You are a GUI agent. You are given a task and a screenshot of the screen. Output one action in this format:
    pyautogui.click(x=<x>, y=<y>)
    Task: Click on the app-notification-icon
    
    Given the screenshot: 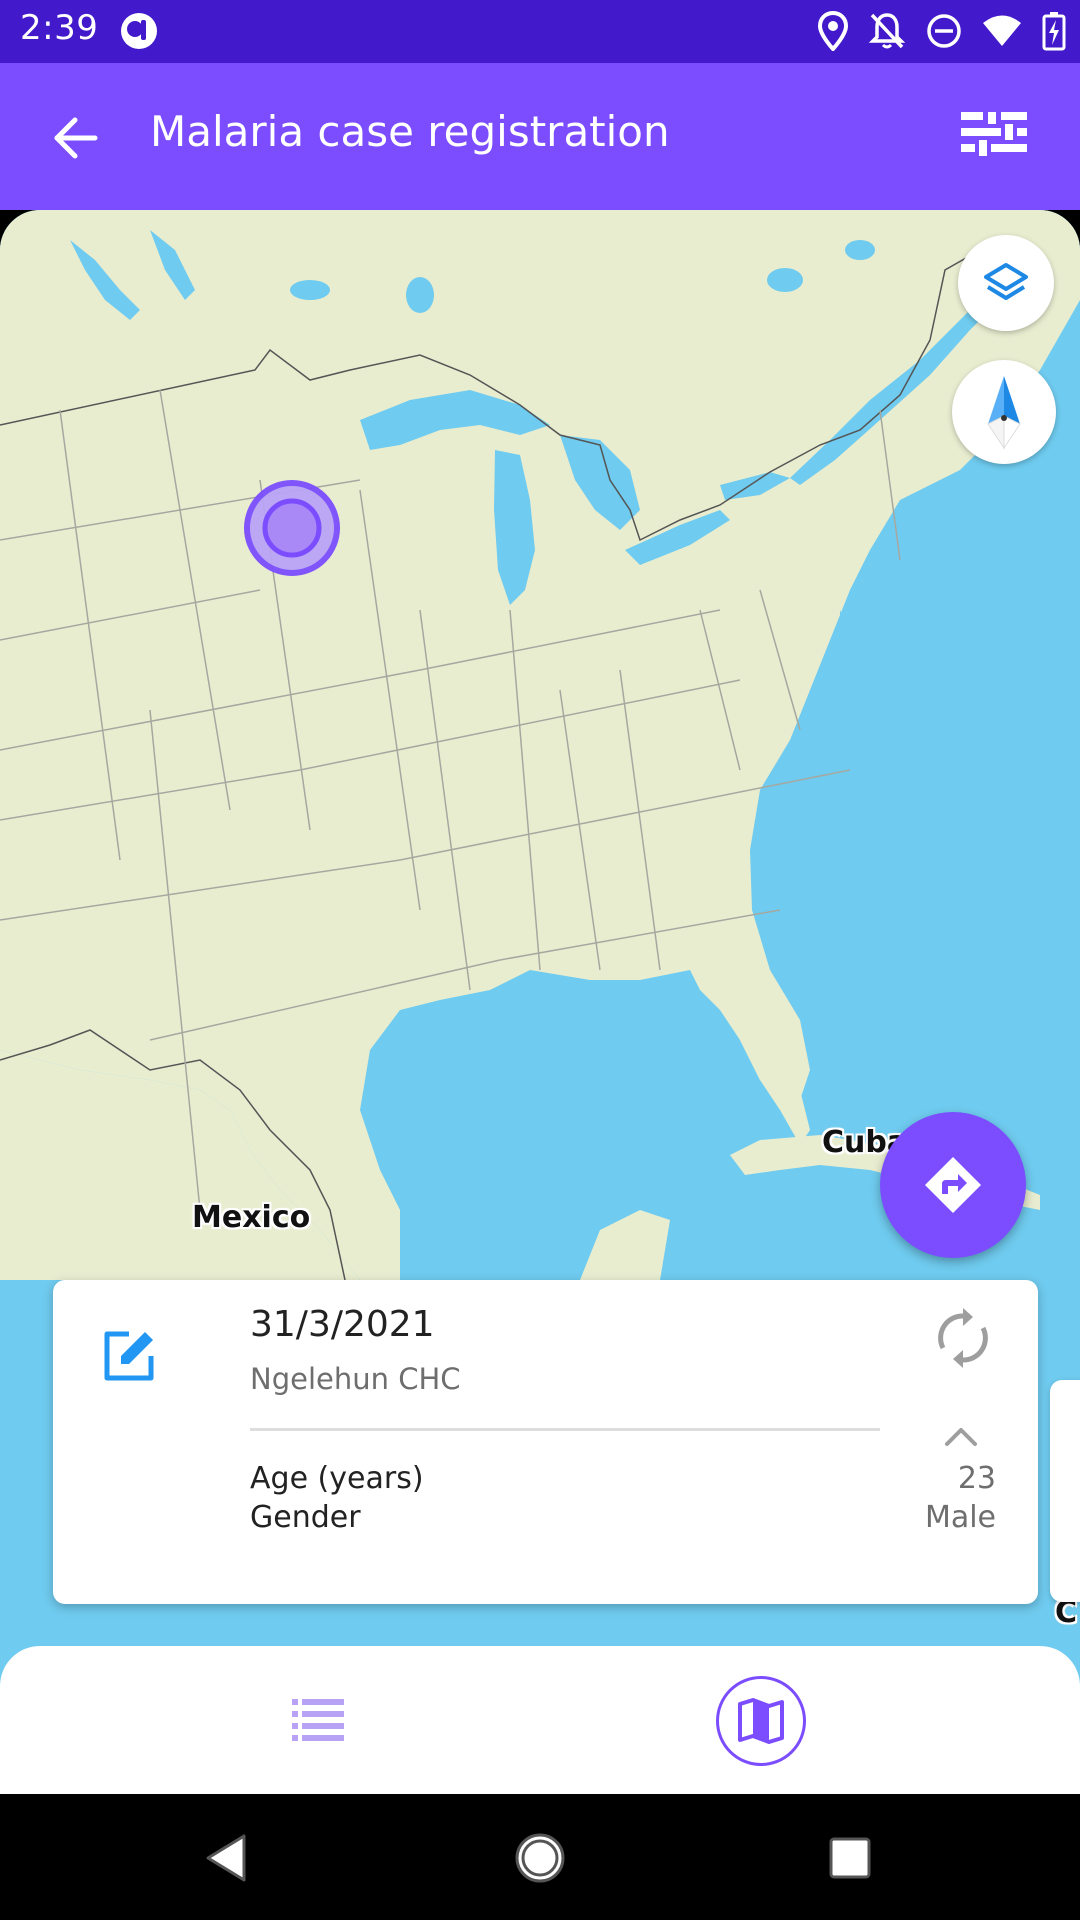 What is the action you would take?
    pyautogui.click(x=139, y=31)
    